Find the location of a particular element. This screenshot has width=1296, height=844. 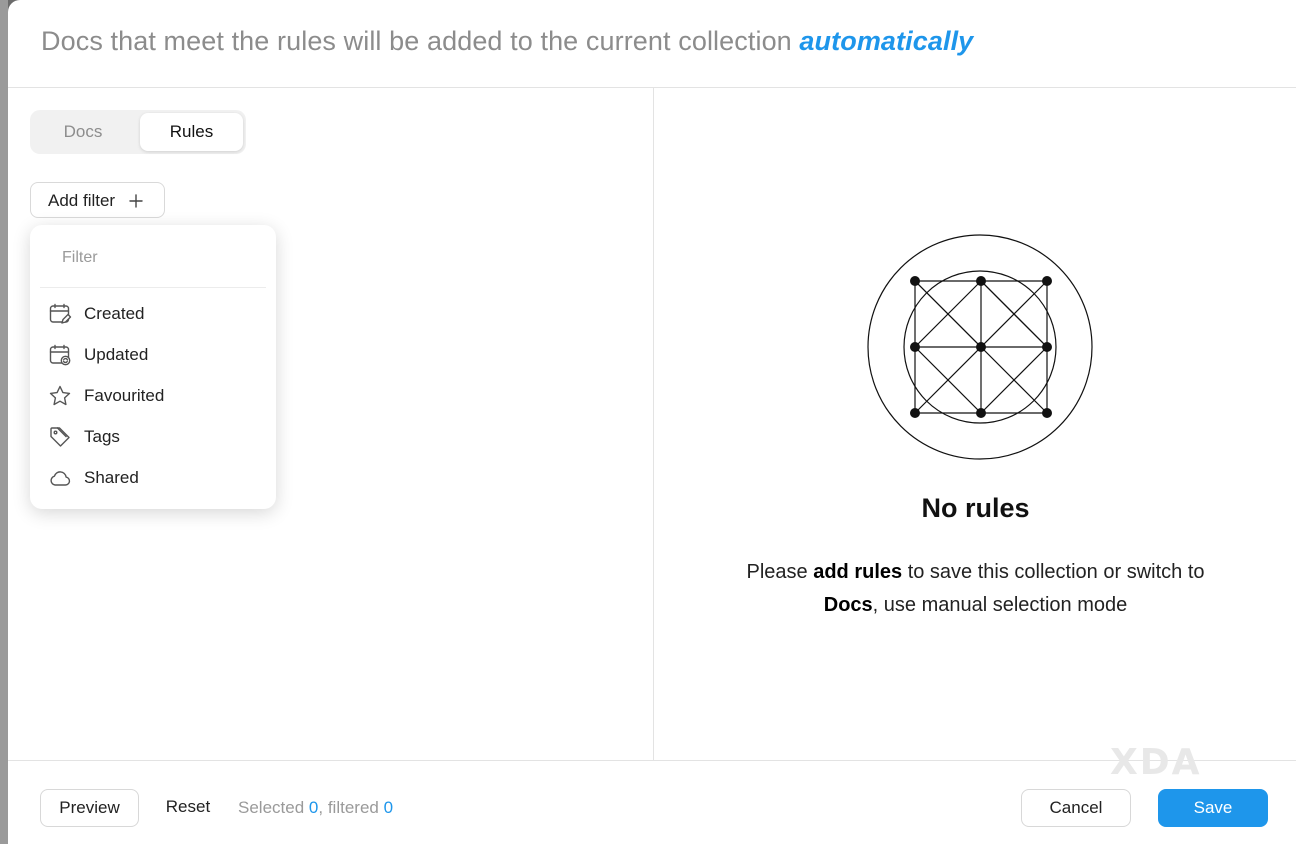

selected-label: Selected is located at coordinates (271, 807).